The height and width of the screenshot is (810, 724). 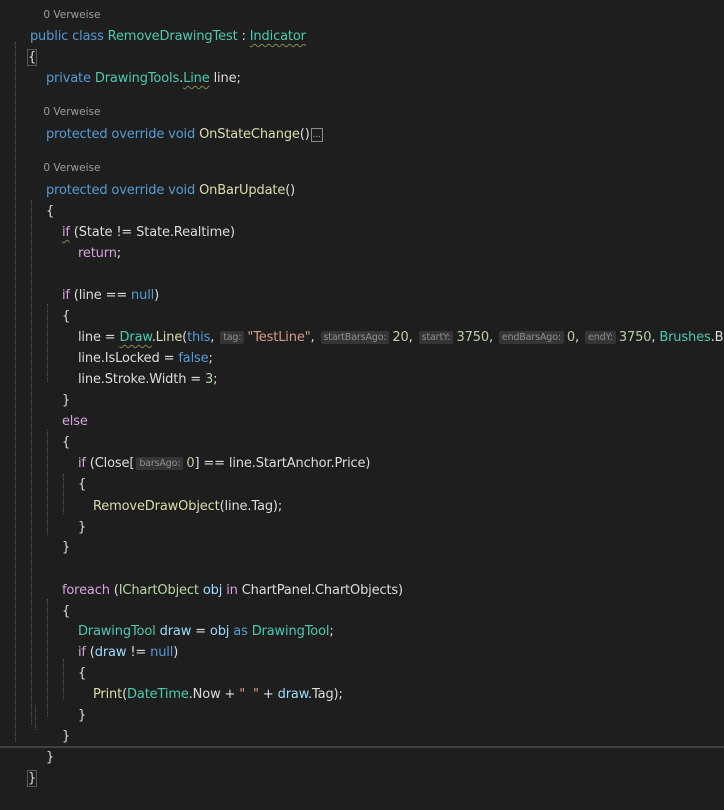 What do you see at coordinates (110, 463) in the screenshot?
I see `expression: (Close[` at bounding box center [110, 463].